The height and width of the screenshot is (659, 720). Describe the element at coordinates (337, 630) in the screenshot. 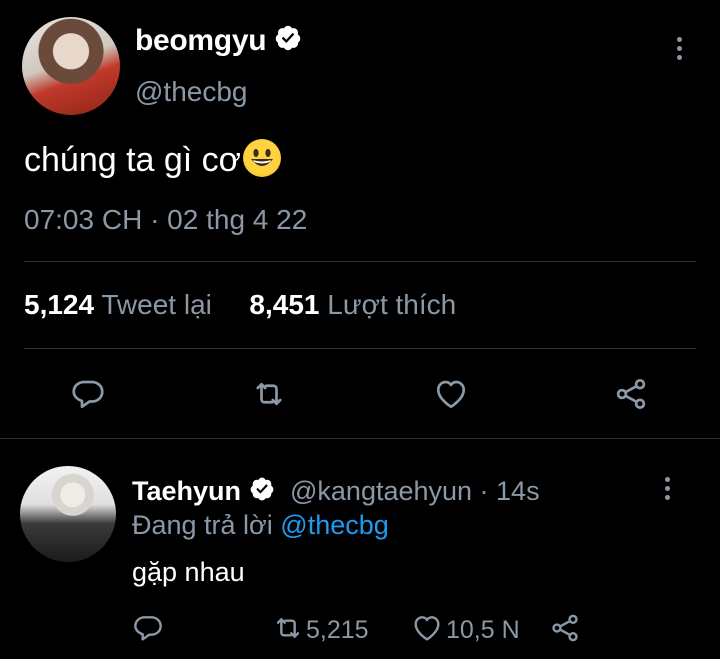

I see `reply-retweet-count: 5,215` at that location.